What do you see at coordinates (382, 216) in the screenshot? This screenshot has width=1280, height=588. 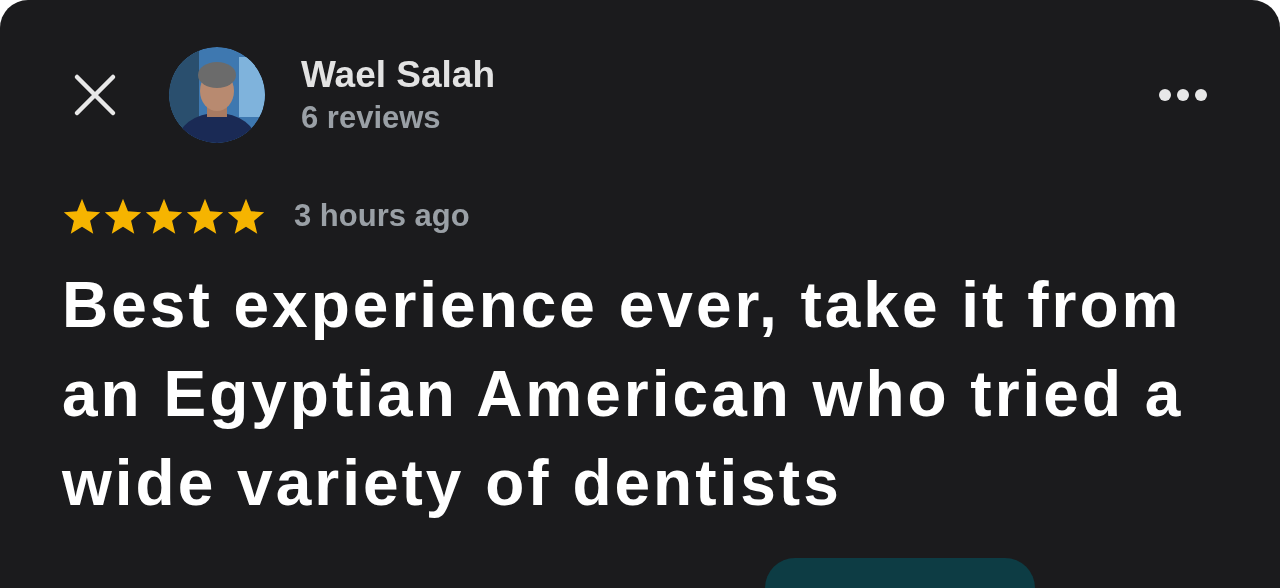 I see `review-time: 3 hours ago` at bounding box center [382, 216].